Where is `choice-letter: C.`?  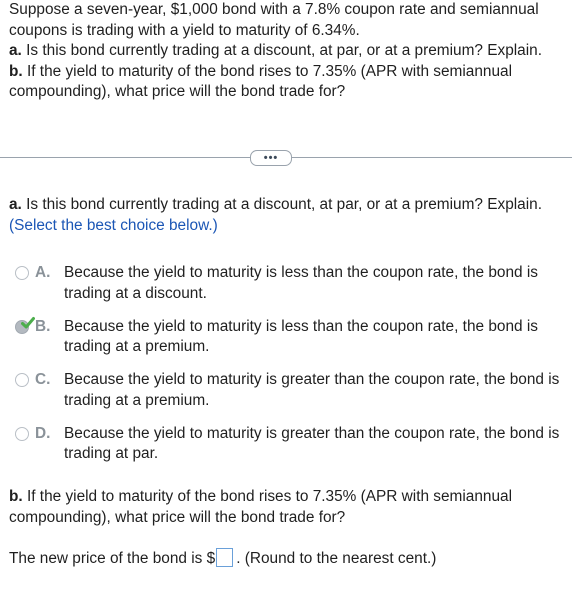
choice-letter: C. is located at coordinates (43, 379).